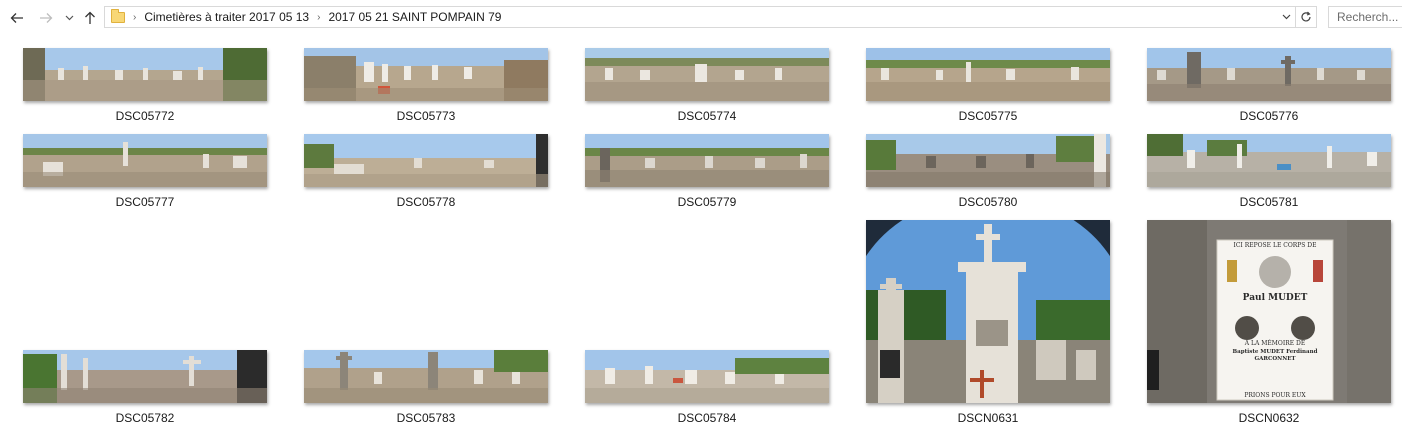 This screenshot has height=425, width=1402. Describe the element at coordinates (988, 116) in the screenshot. I see `file-name: DSC05775` at that location.